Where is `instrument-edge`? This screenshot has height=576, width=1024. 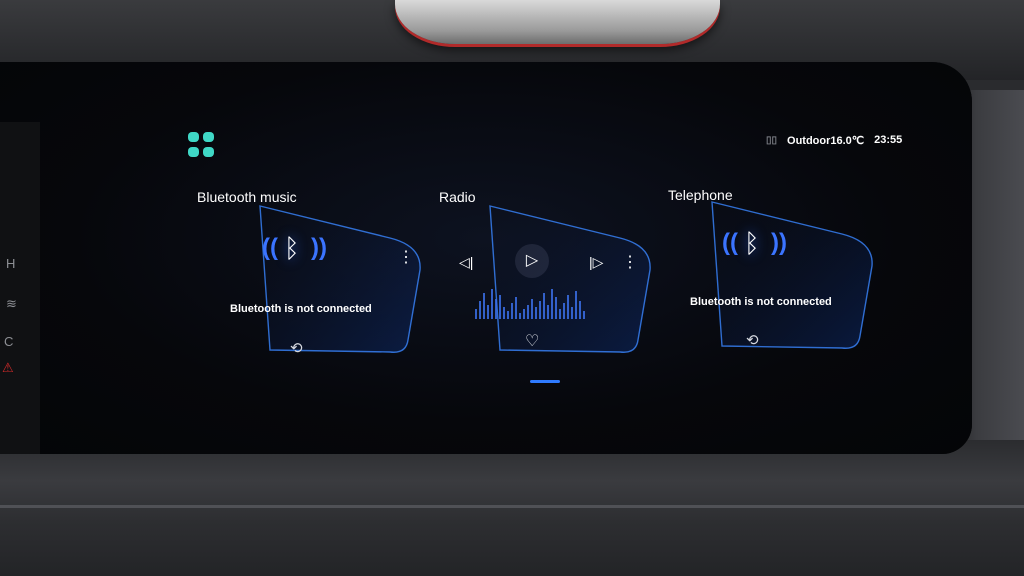 instrument-edge is located at coordinates (20, 288).